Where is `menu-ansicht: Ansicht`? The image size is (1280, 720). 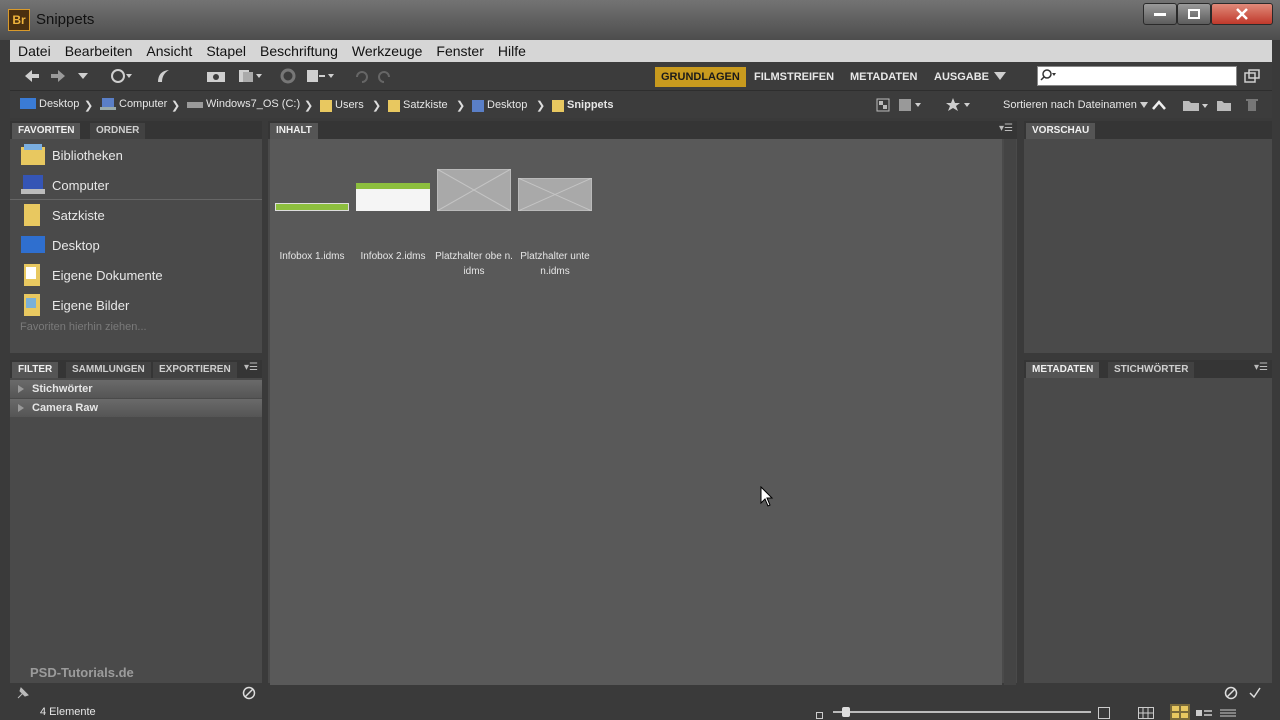 menu-ansicht: Ansicht is located at coordinates (169, 51).